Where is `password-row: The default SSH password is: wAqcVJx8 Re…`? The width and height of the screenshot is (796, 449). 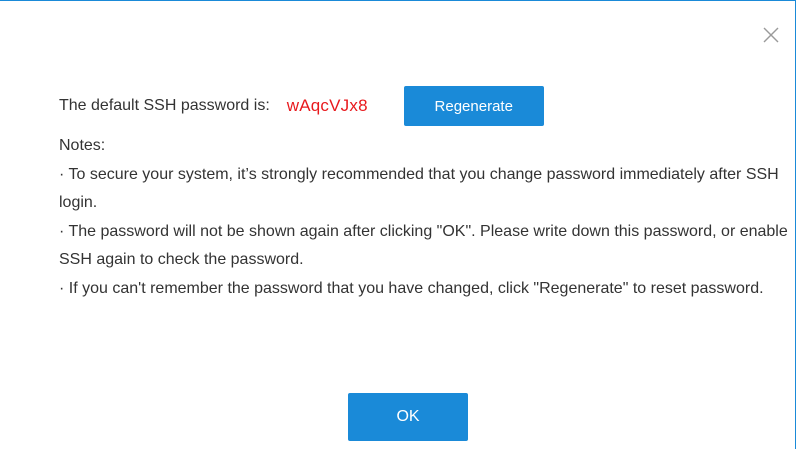
password-row: The default SSH password is: wAqcVJx8 Re… is located at coordinates (424, 106).